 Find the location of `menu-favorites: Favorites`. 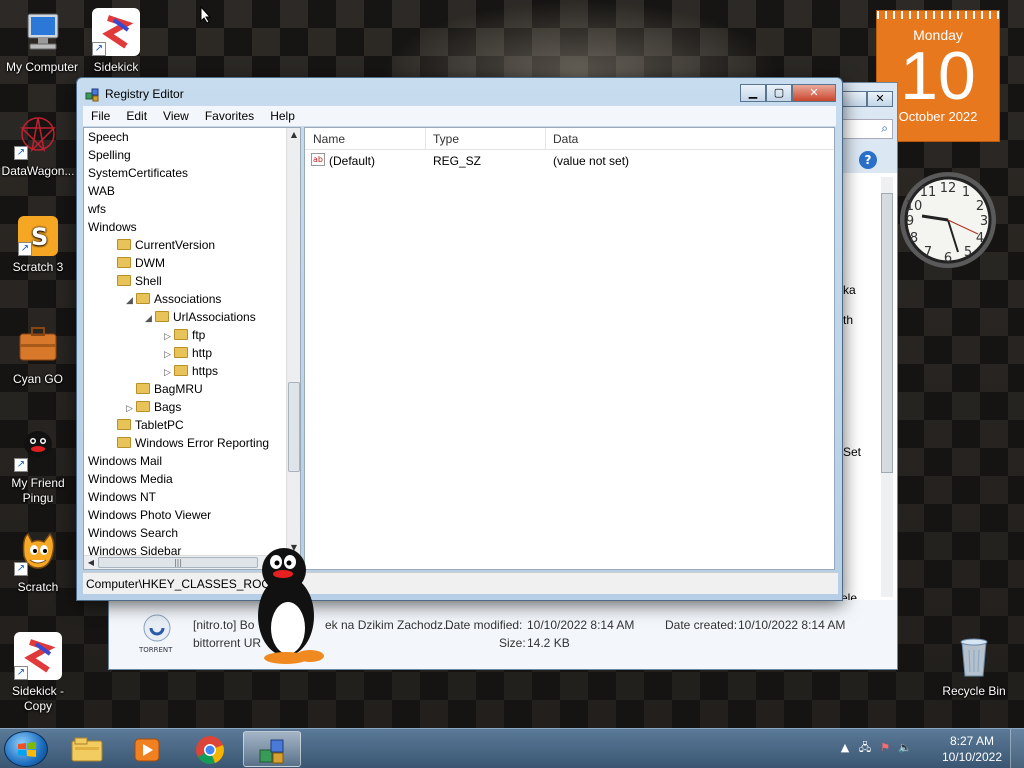

menu-favorites: Favorites is located at coordinates (229, 116).